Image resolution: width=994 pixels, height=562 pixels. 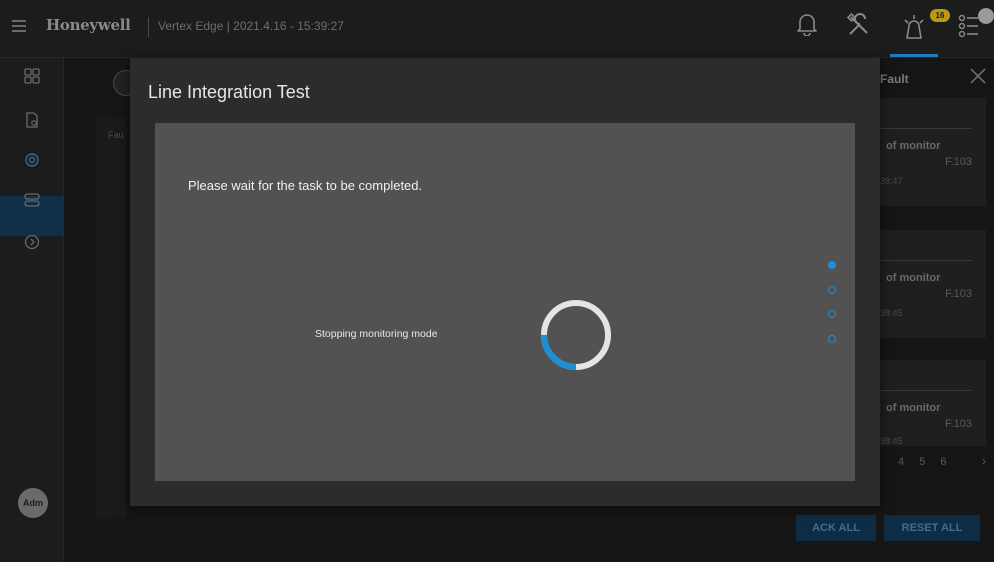 What do you see at coordinates (251, 26) in the screenshot?
I see `device-info: Vertex Edge | 2021.4.16 - 15:39:27` at bounding box center [251, 26].